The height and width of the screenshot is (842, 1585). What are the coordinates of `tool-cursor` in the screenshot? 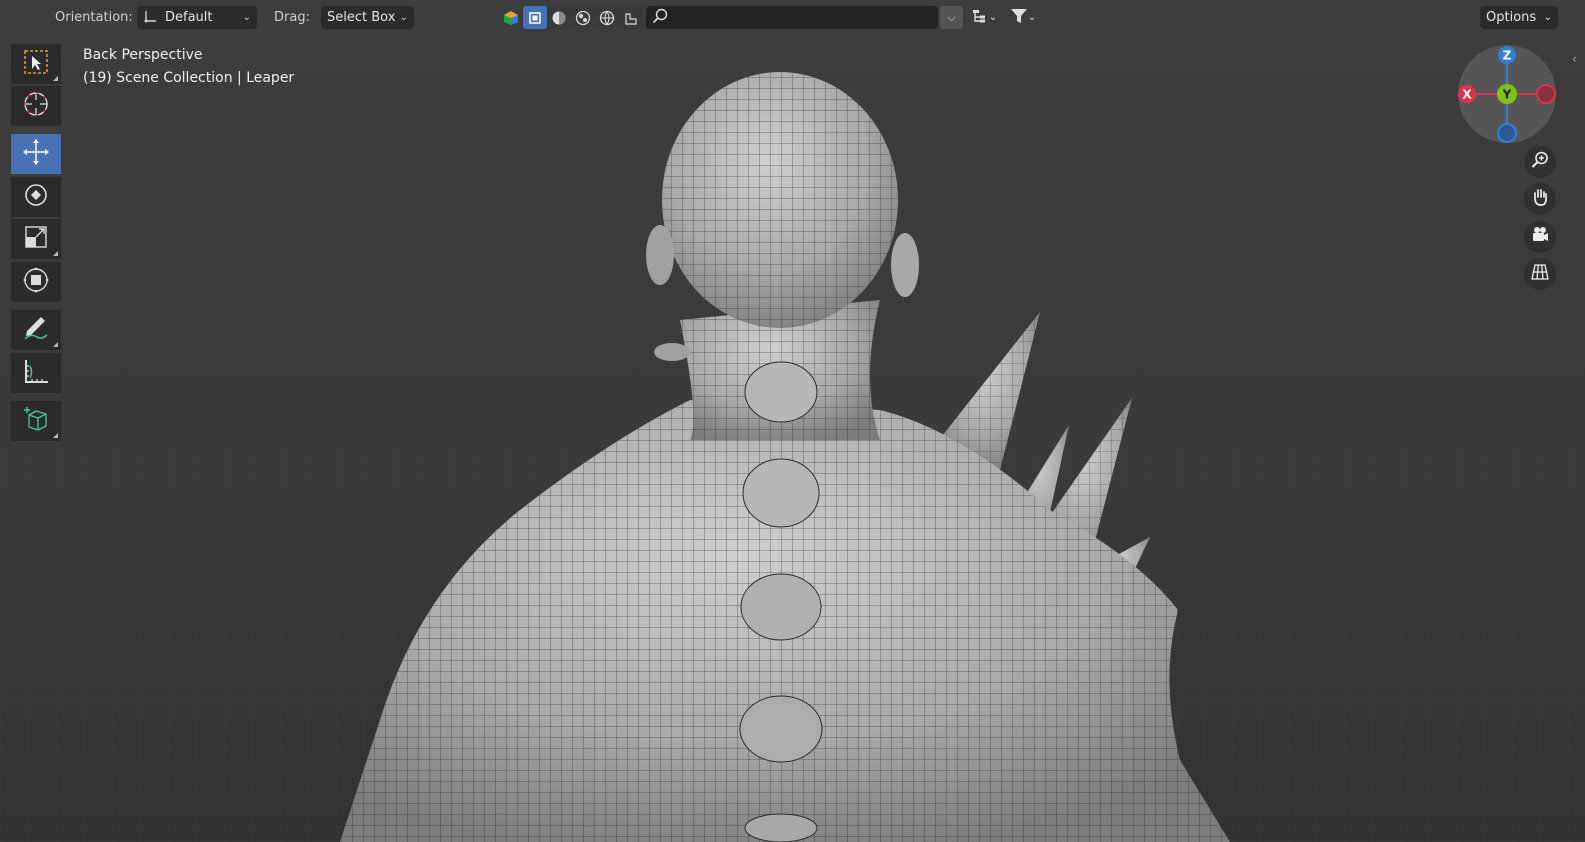 It's located at (36, 106).